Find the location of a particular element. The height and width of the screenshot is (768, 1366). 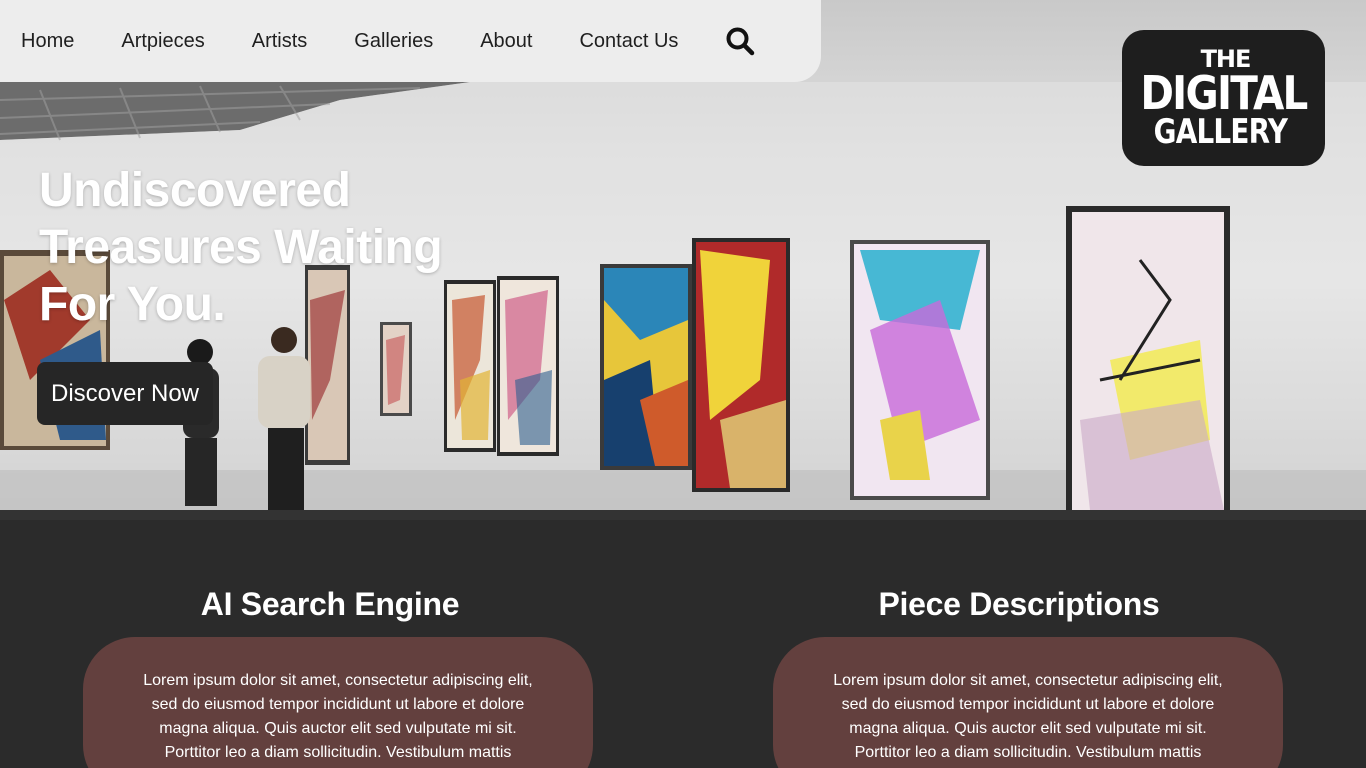

feature-title-piece-descriptions: Piece Descriptions is located at coordinates (1019, 604).